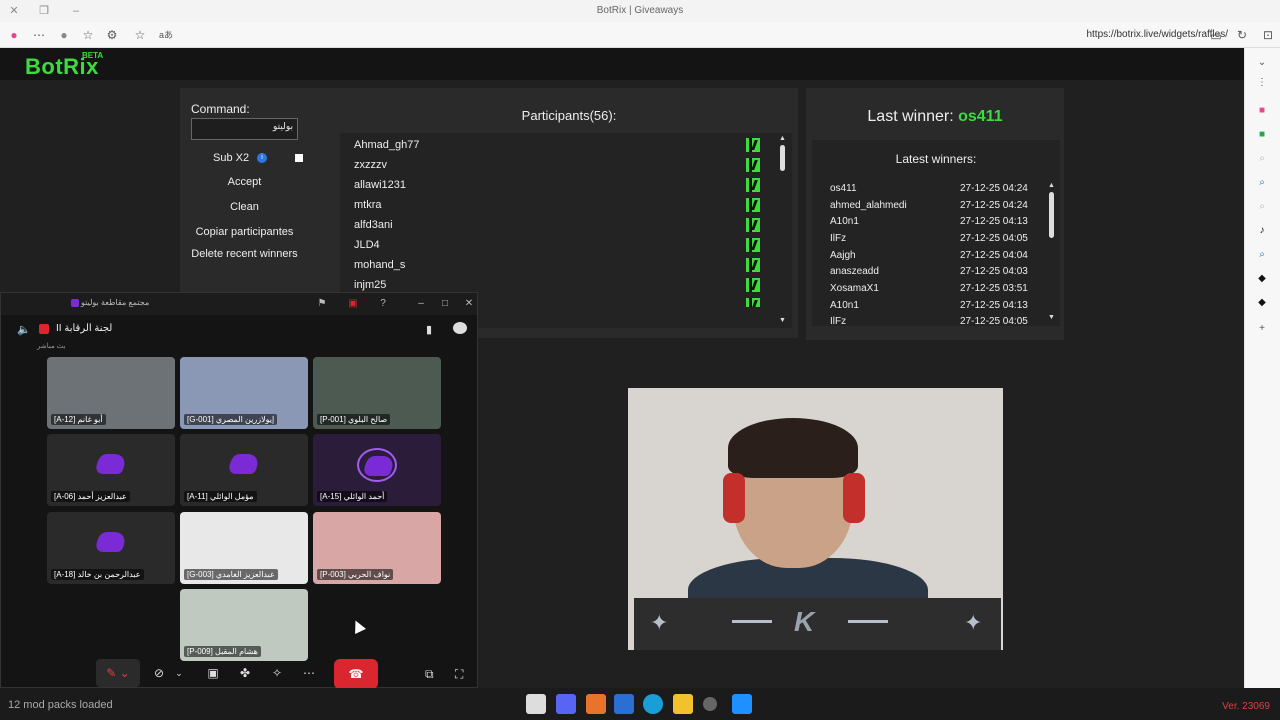 The width and height of the screenshot is (1280, 720). Describe the element at coordinates (111, 465) in the screenshot. I see `avatar` at that location.